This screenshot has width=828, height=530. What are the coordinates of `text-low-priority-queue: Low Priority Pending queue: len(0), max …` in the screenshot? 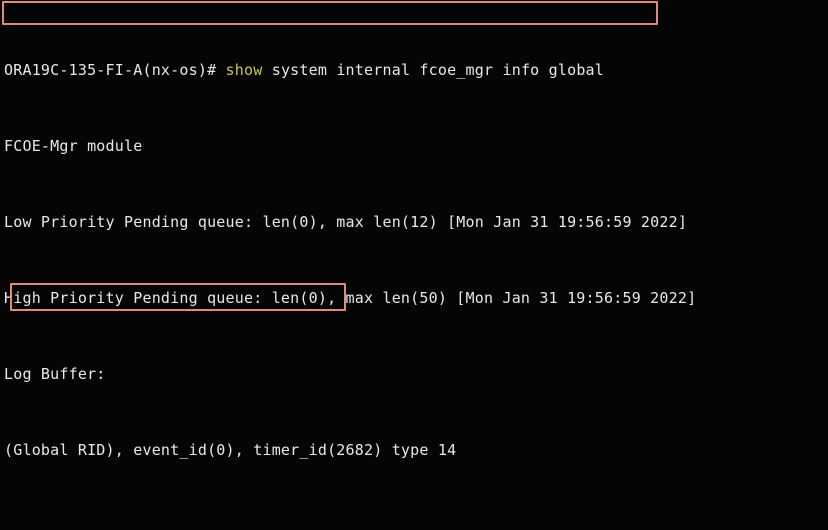 It's located at (346, 222).